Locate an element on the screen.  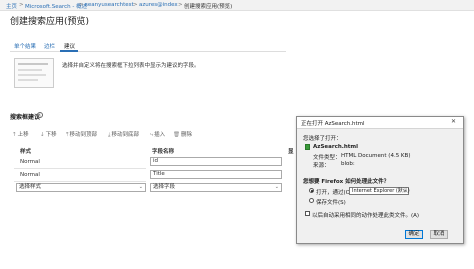
column-header-extra: 显 is located at coordinates (291, 152).